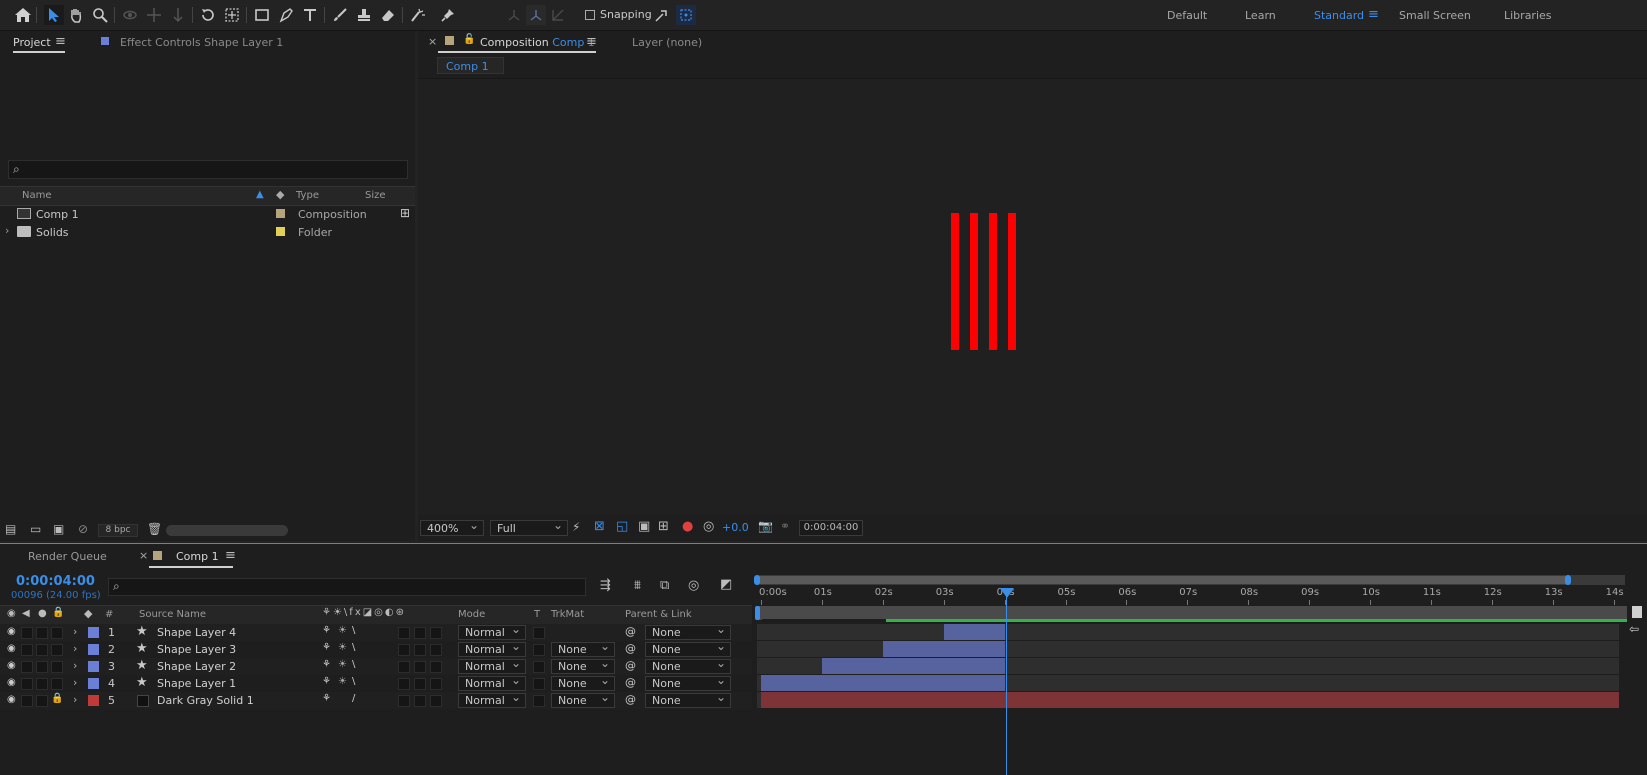 Image resolution: width=1647 pixels, height=775 pixels. Describe the element at coordinates (262, 15) in the screenshot. I see `rectangle-tool-icon` at that location.